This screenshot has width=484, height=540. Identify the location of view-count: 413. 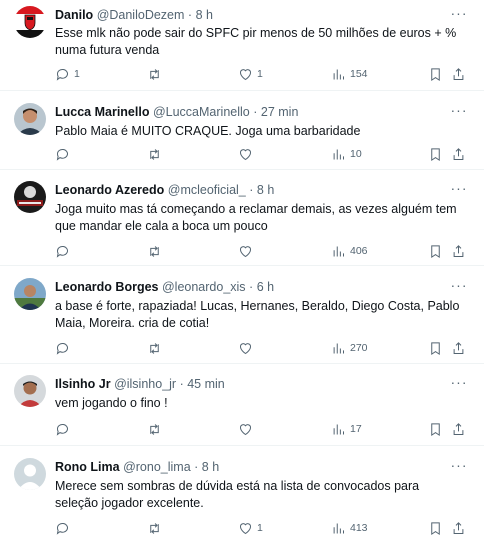
(359, 528).